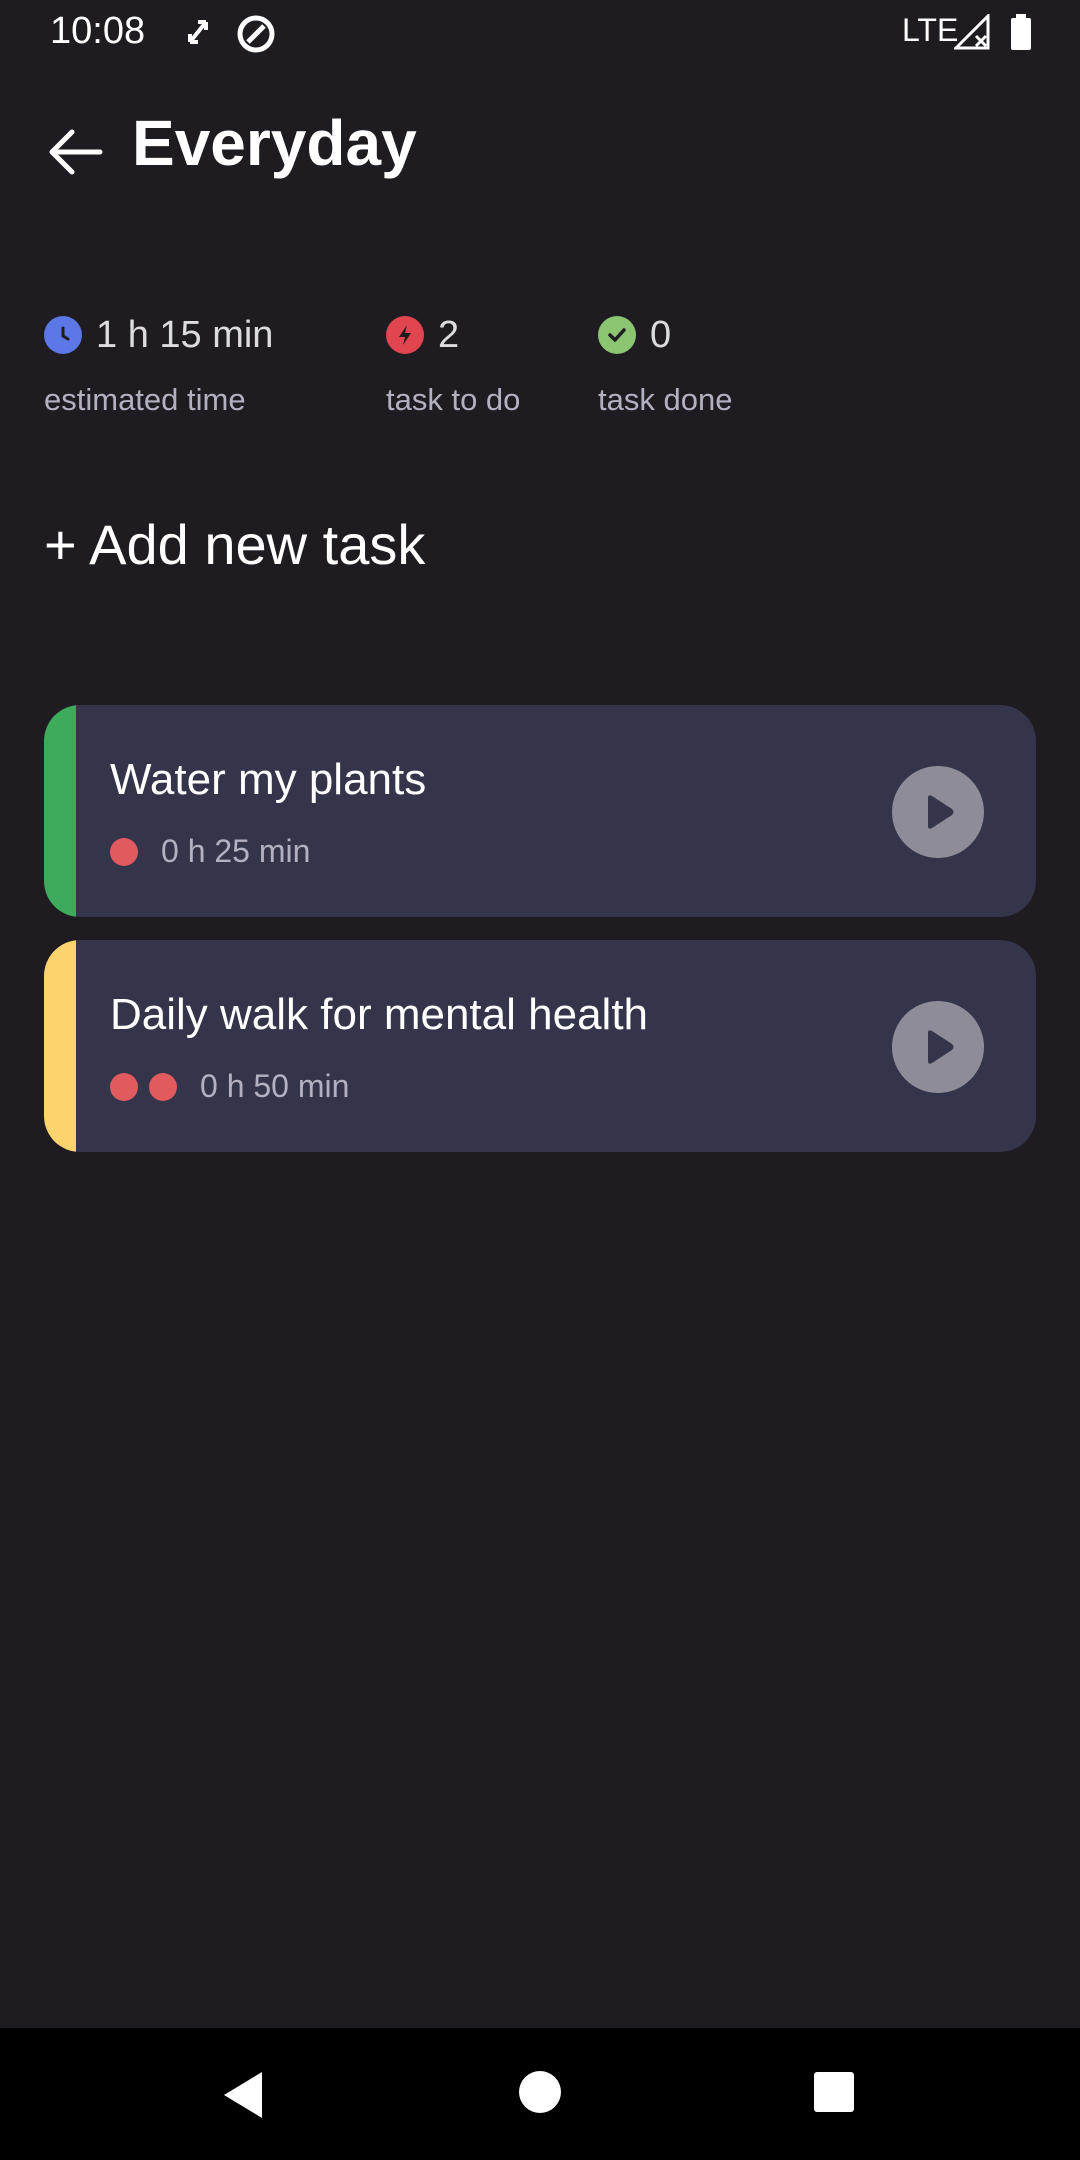 This screenshot has height=2160, width=1080. I want to click on task-title: Daily walk for mental health, so click(379, 1014).